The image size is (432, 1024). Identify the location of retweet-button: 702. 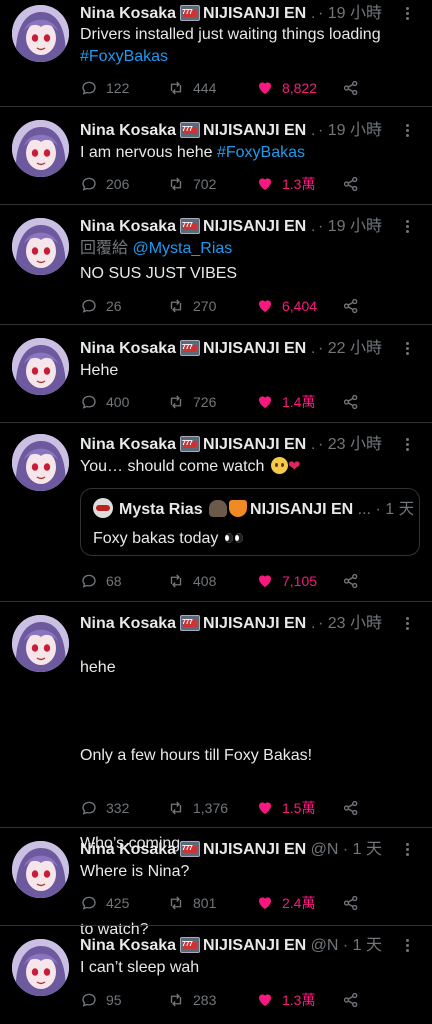
(191, 184).